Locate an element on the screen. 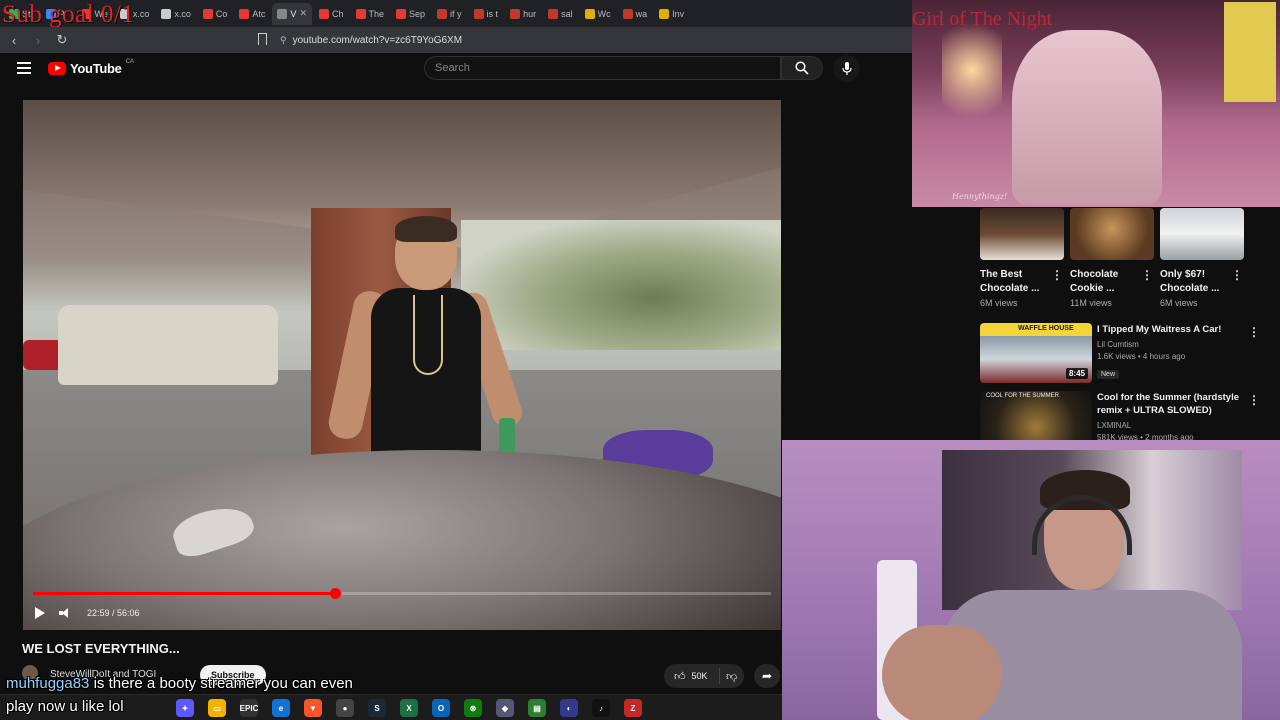 The height and width of the screenshot is (720, 1280). brave-icon: ▼ is located at coordinates (313, 708).